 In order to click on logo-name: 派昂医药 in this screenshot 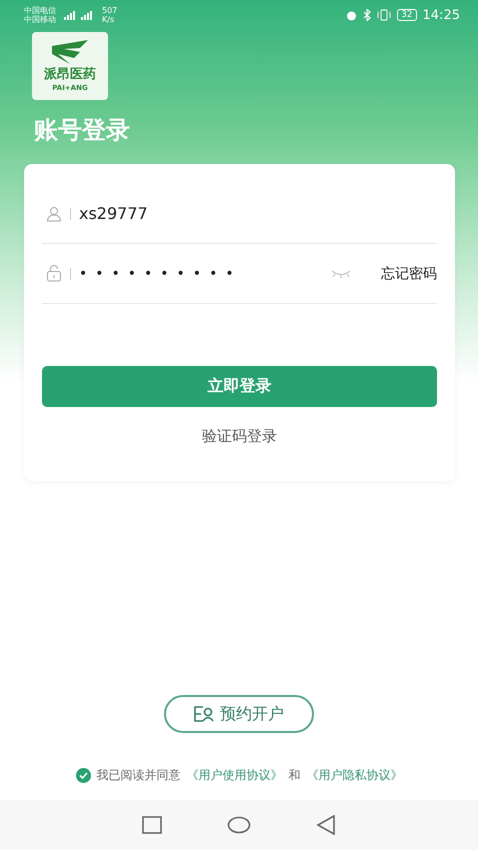, I will do `click(70, 74)`.